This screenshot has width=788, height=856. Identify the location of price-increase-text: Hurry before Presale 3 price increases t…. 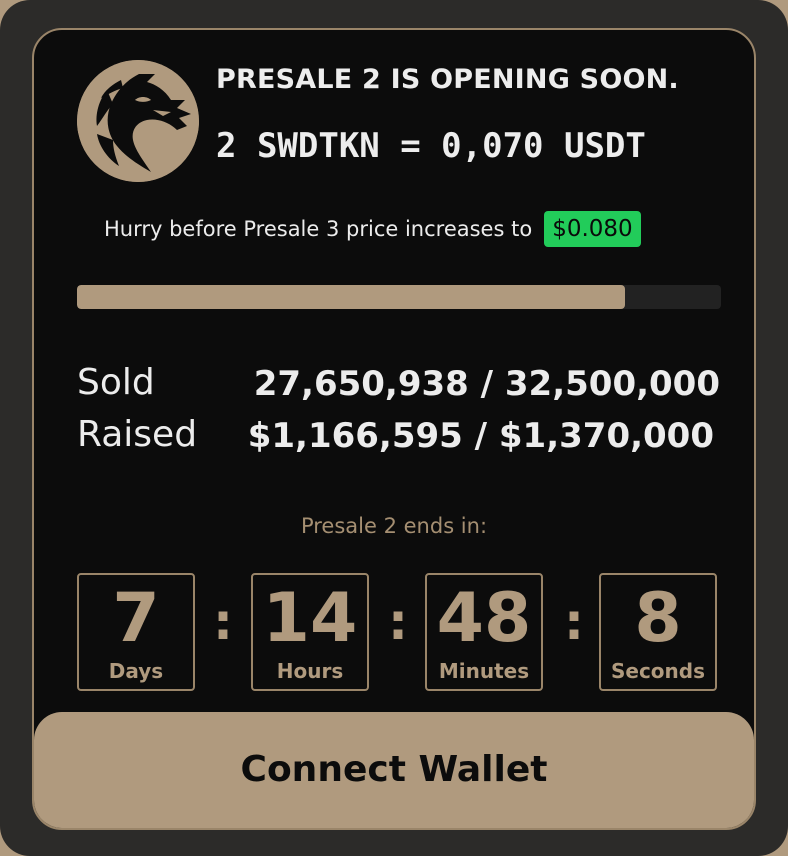
(318, 229).